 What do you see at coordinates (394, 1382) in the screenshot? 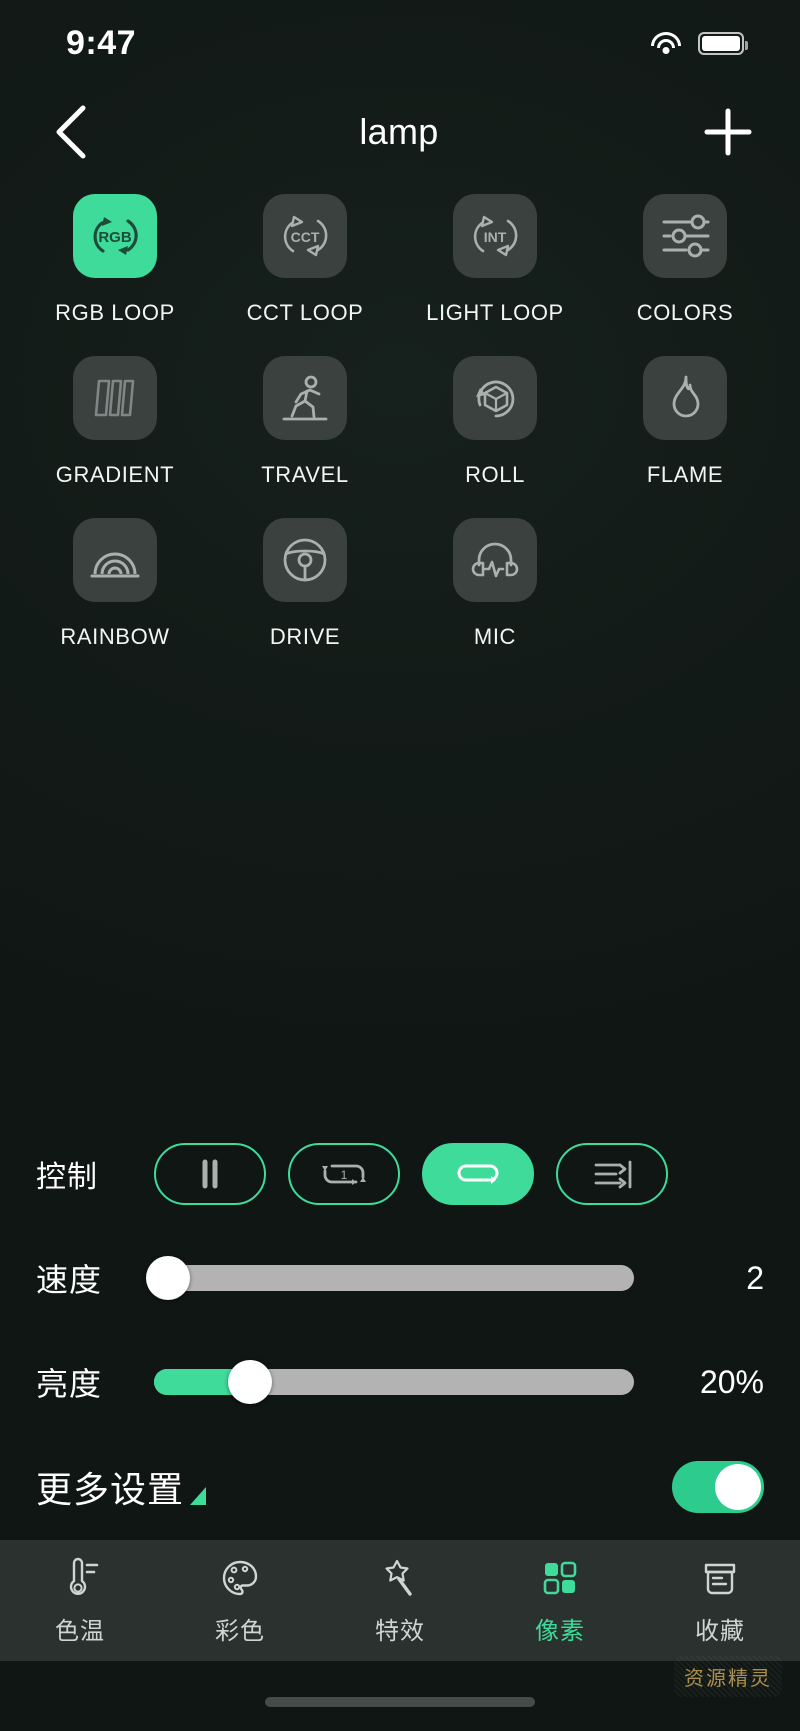
I see `brightness-slider` at bounding box center [394, 1382].